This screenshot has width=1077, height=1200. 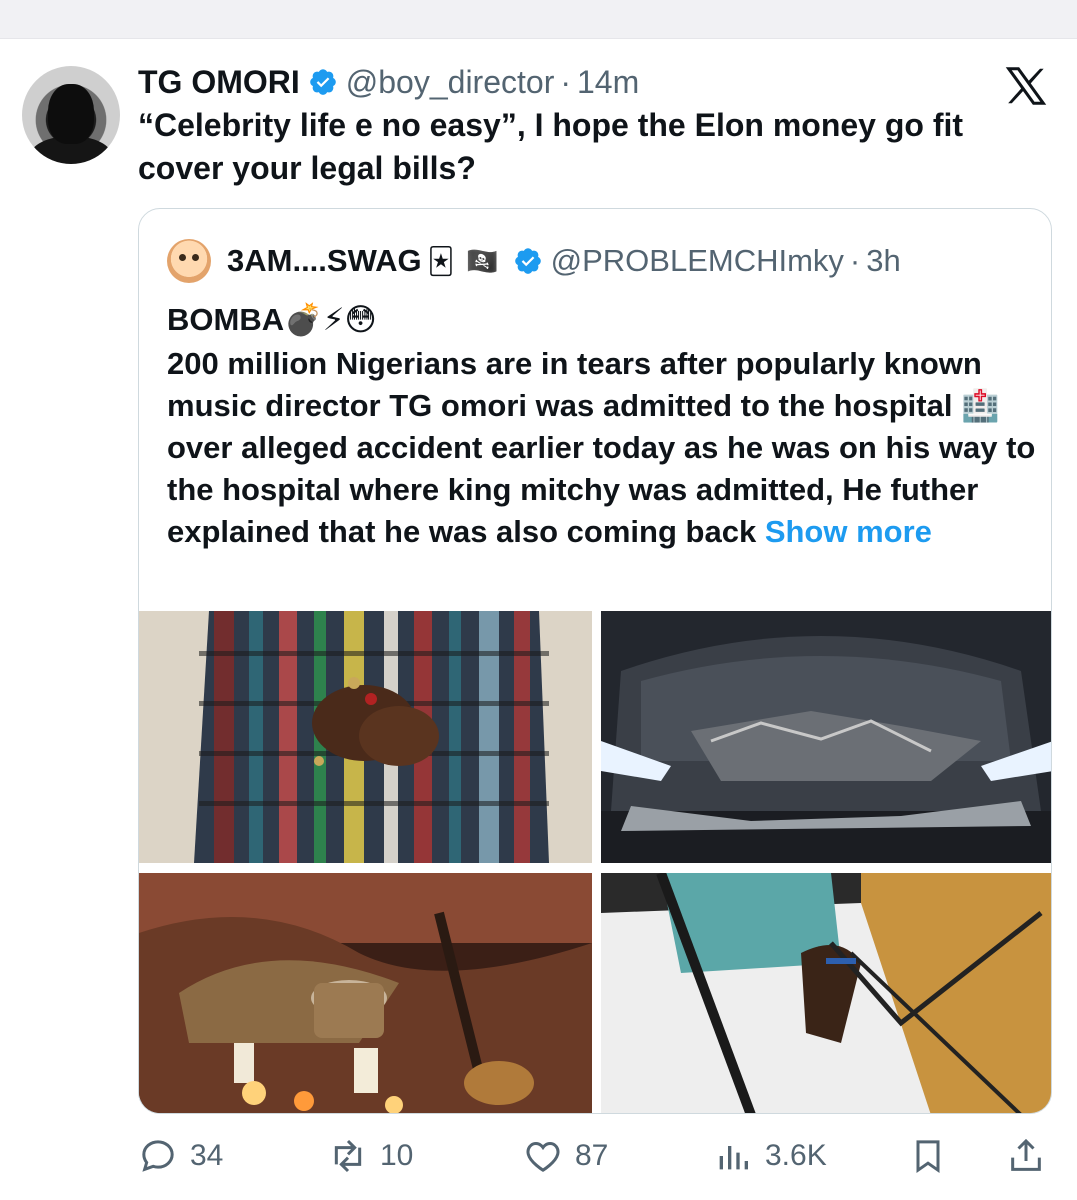 I want to click on media-photo-crashed-car, so click(x=826, y=737).